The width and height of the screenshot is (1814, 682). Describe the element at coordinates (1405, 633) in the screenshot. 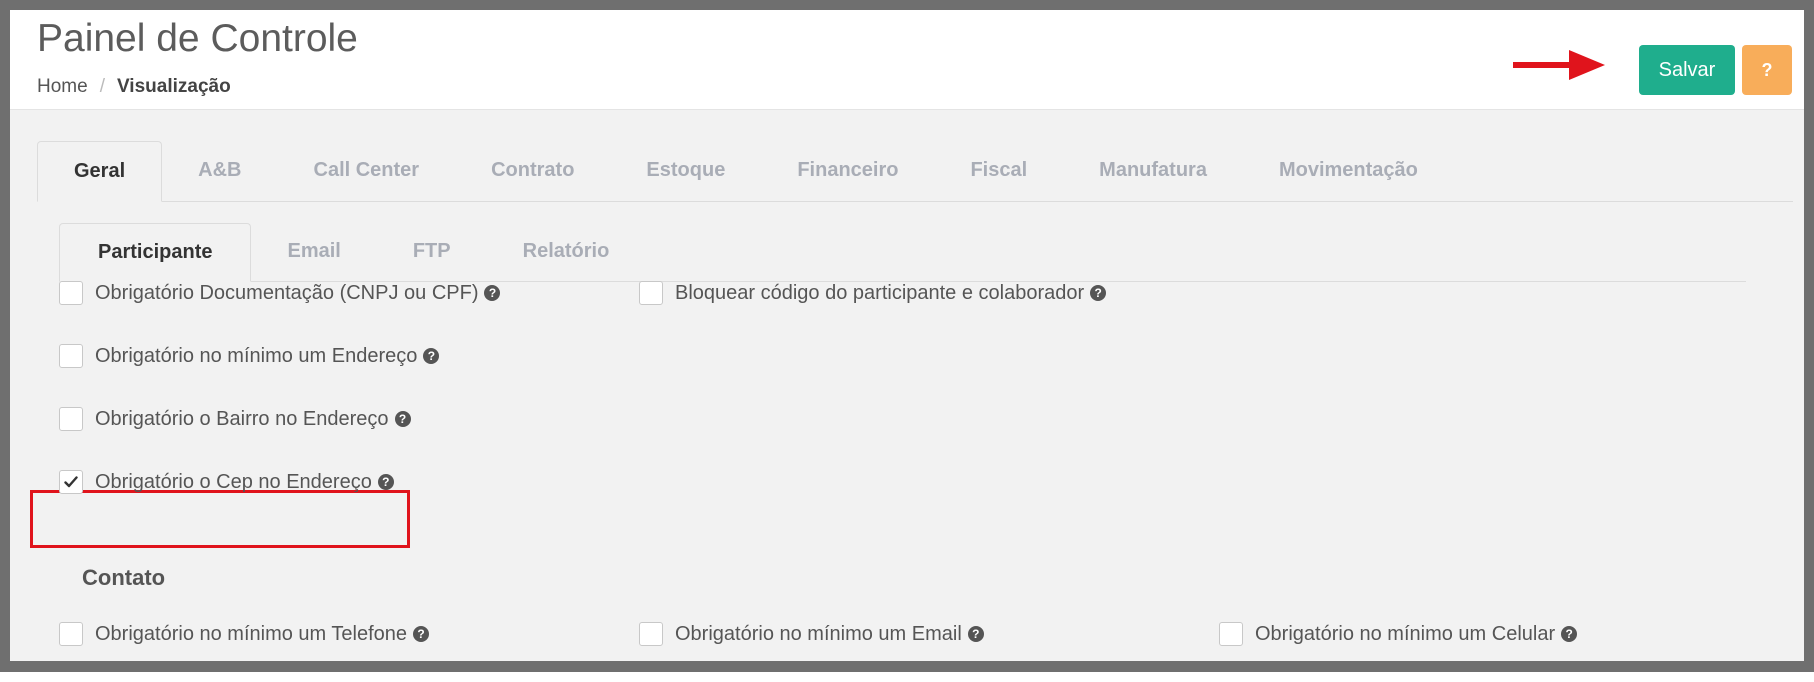

I see `option-label: Obrigatório no mínimo um Celular` at that location.